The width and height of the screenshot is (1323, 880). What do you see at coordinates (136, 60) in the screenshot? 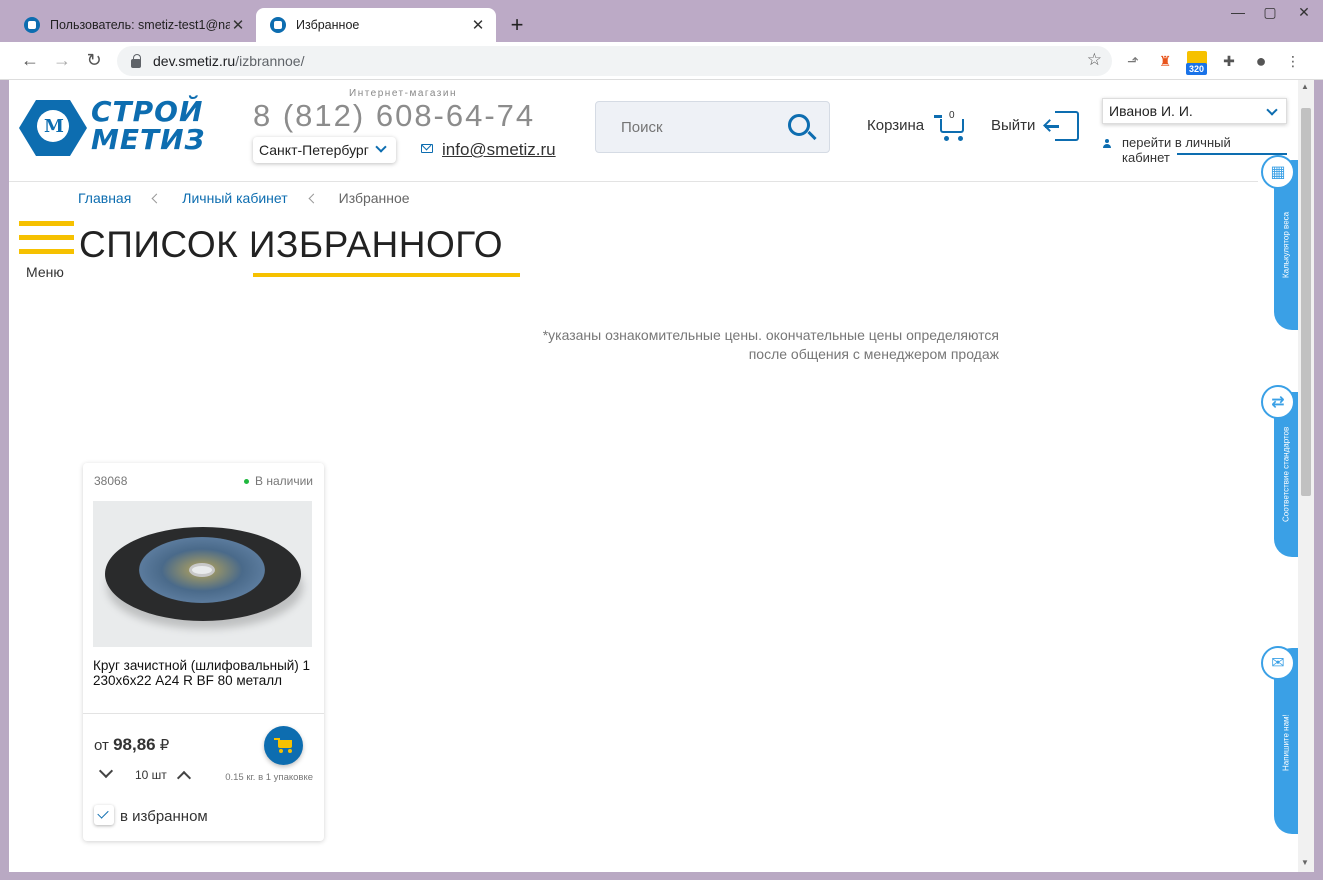
I see `lock-icon` at bounding box center [136, 60].